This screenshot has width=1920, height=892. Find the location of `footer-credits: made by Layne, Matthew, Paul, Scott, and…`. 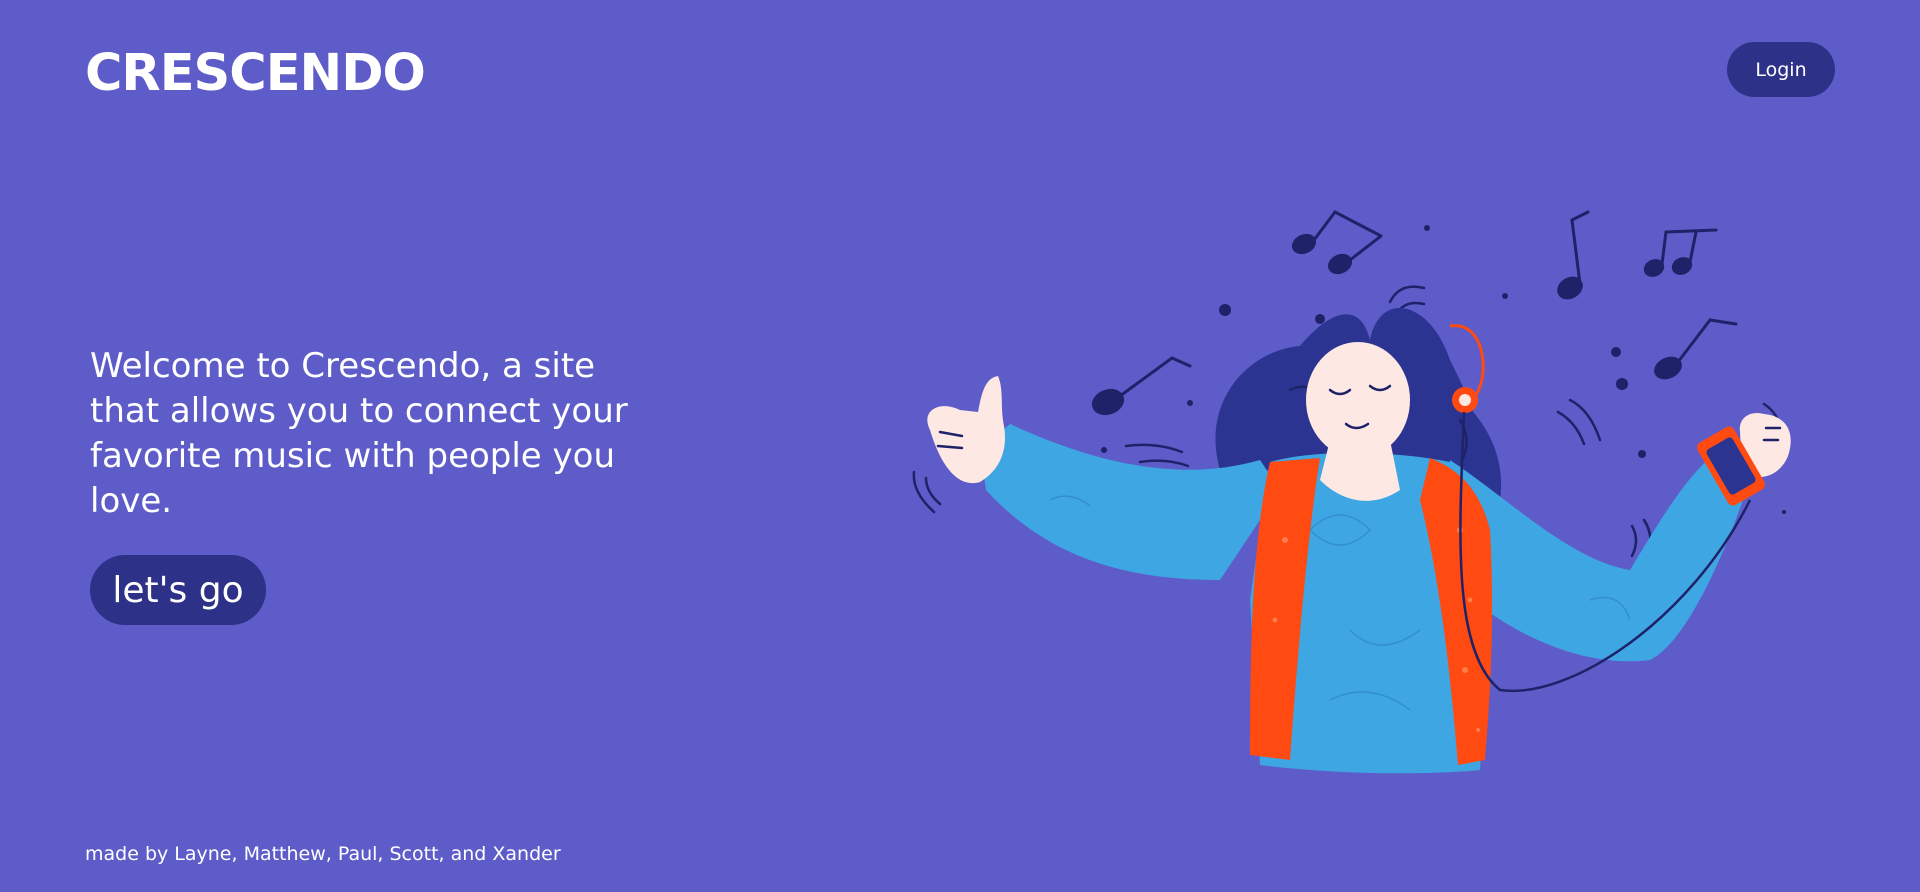

footer-credits: made by Layne, Matthew, Paul, Scott, and… is located at coordinates (323, 854).